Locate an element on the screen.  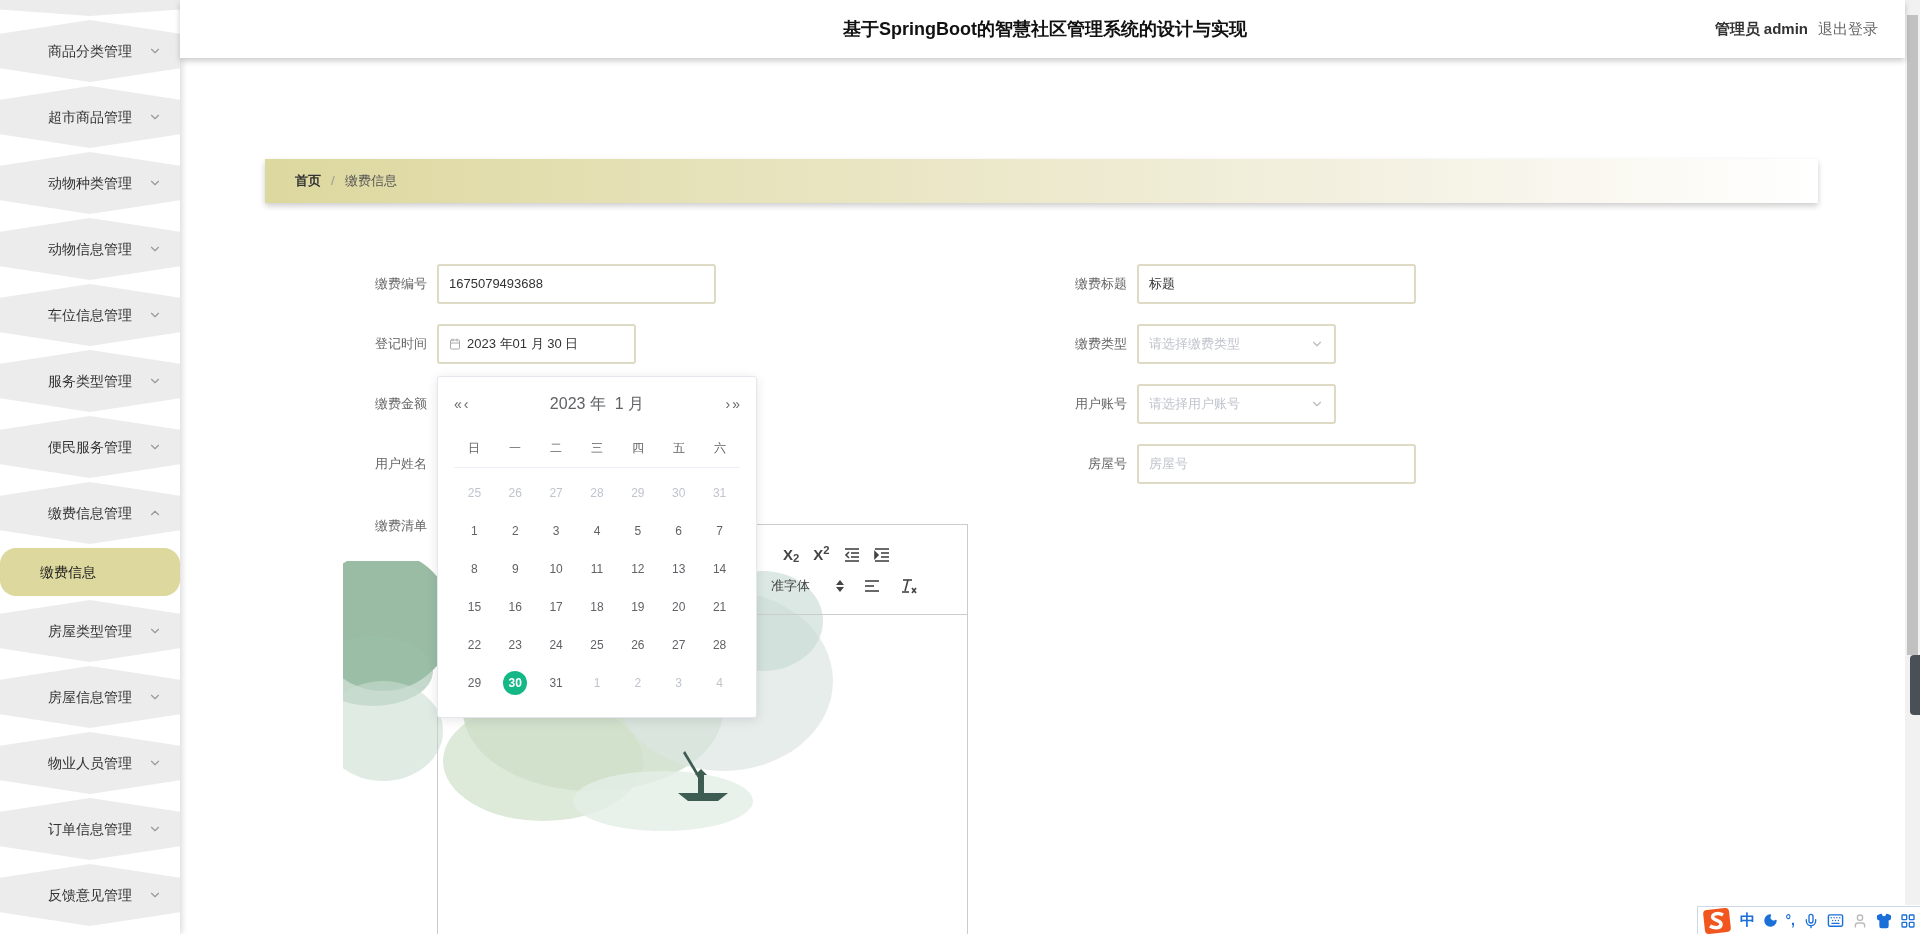
field-label: 房屋号 is located at coordinates (1107, 464).